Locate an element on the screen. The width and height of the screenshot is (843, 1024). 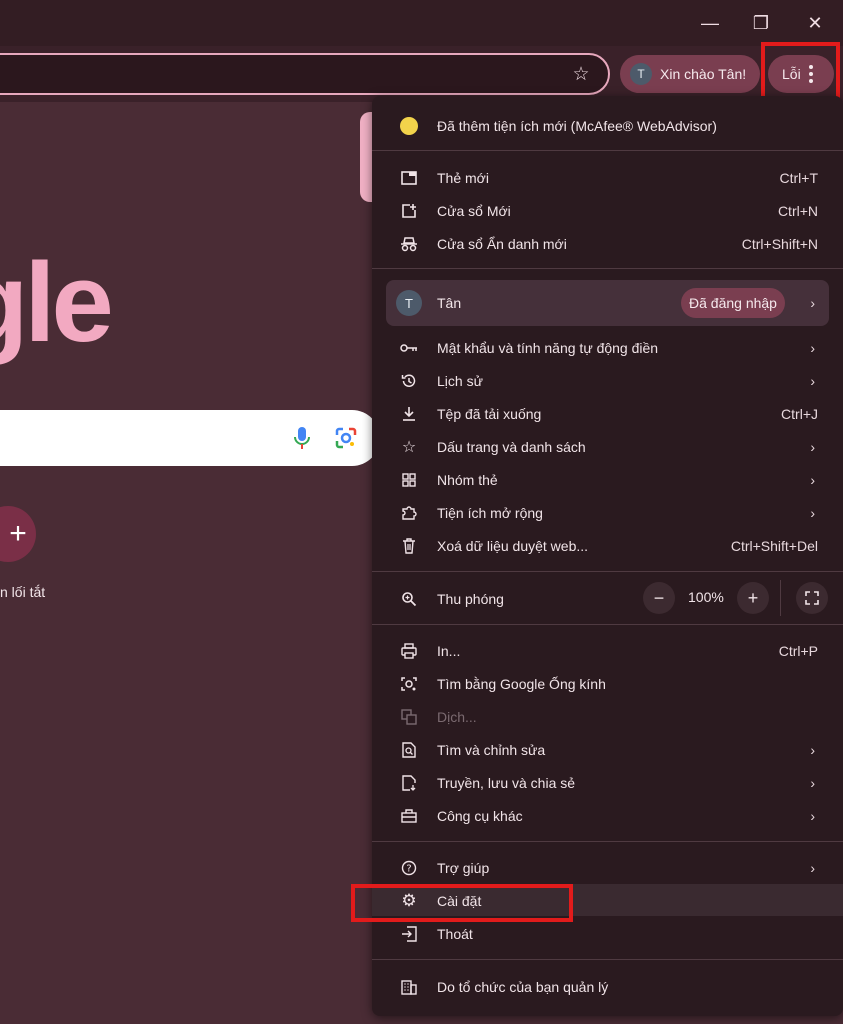
menu-item-downloads: Tệp đã tải xuống Ctrl+J is located at coordinates (607, 413).